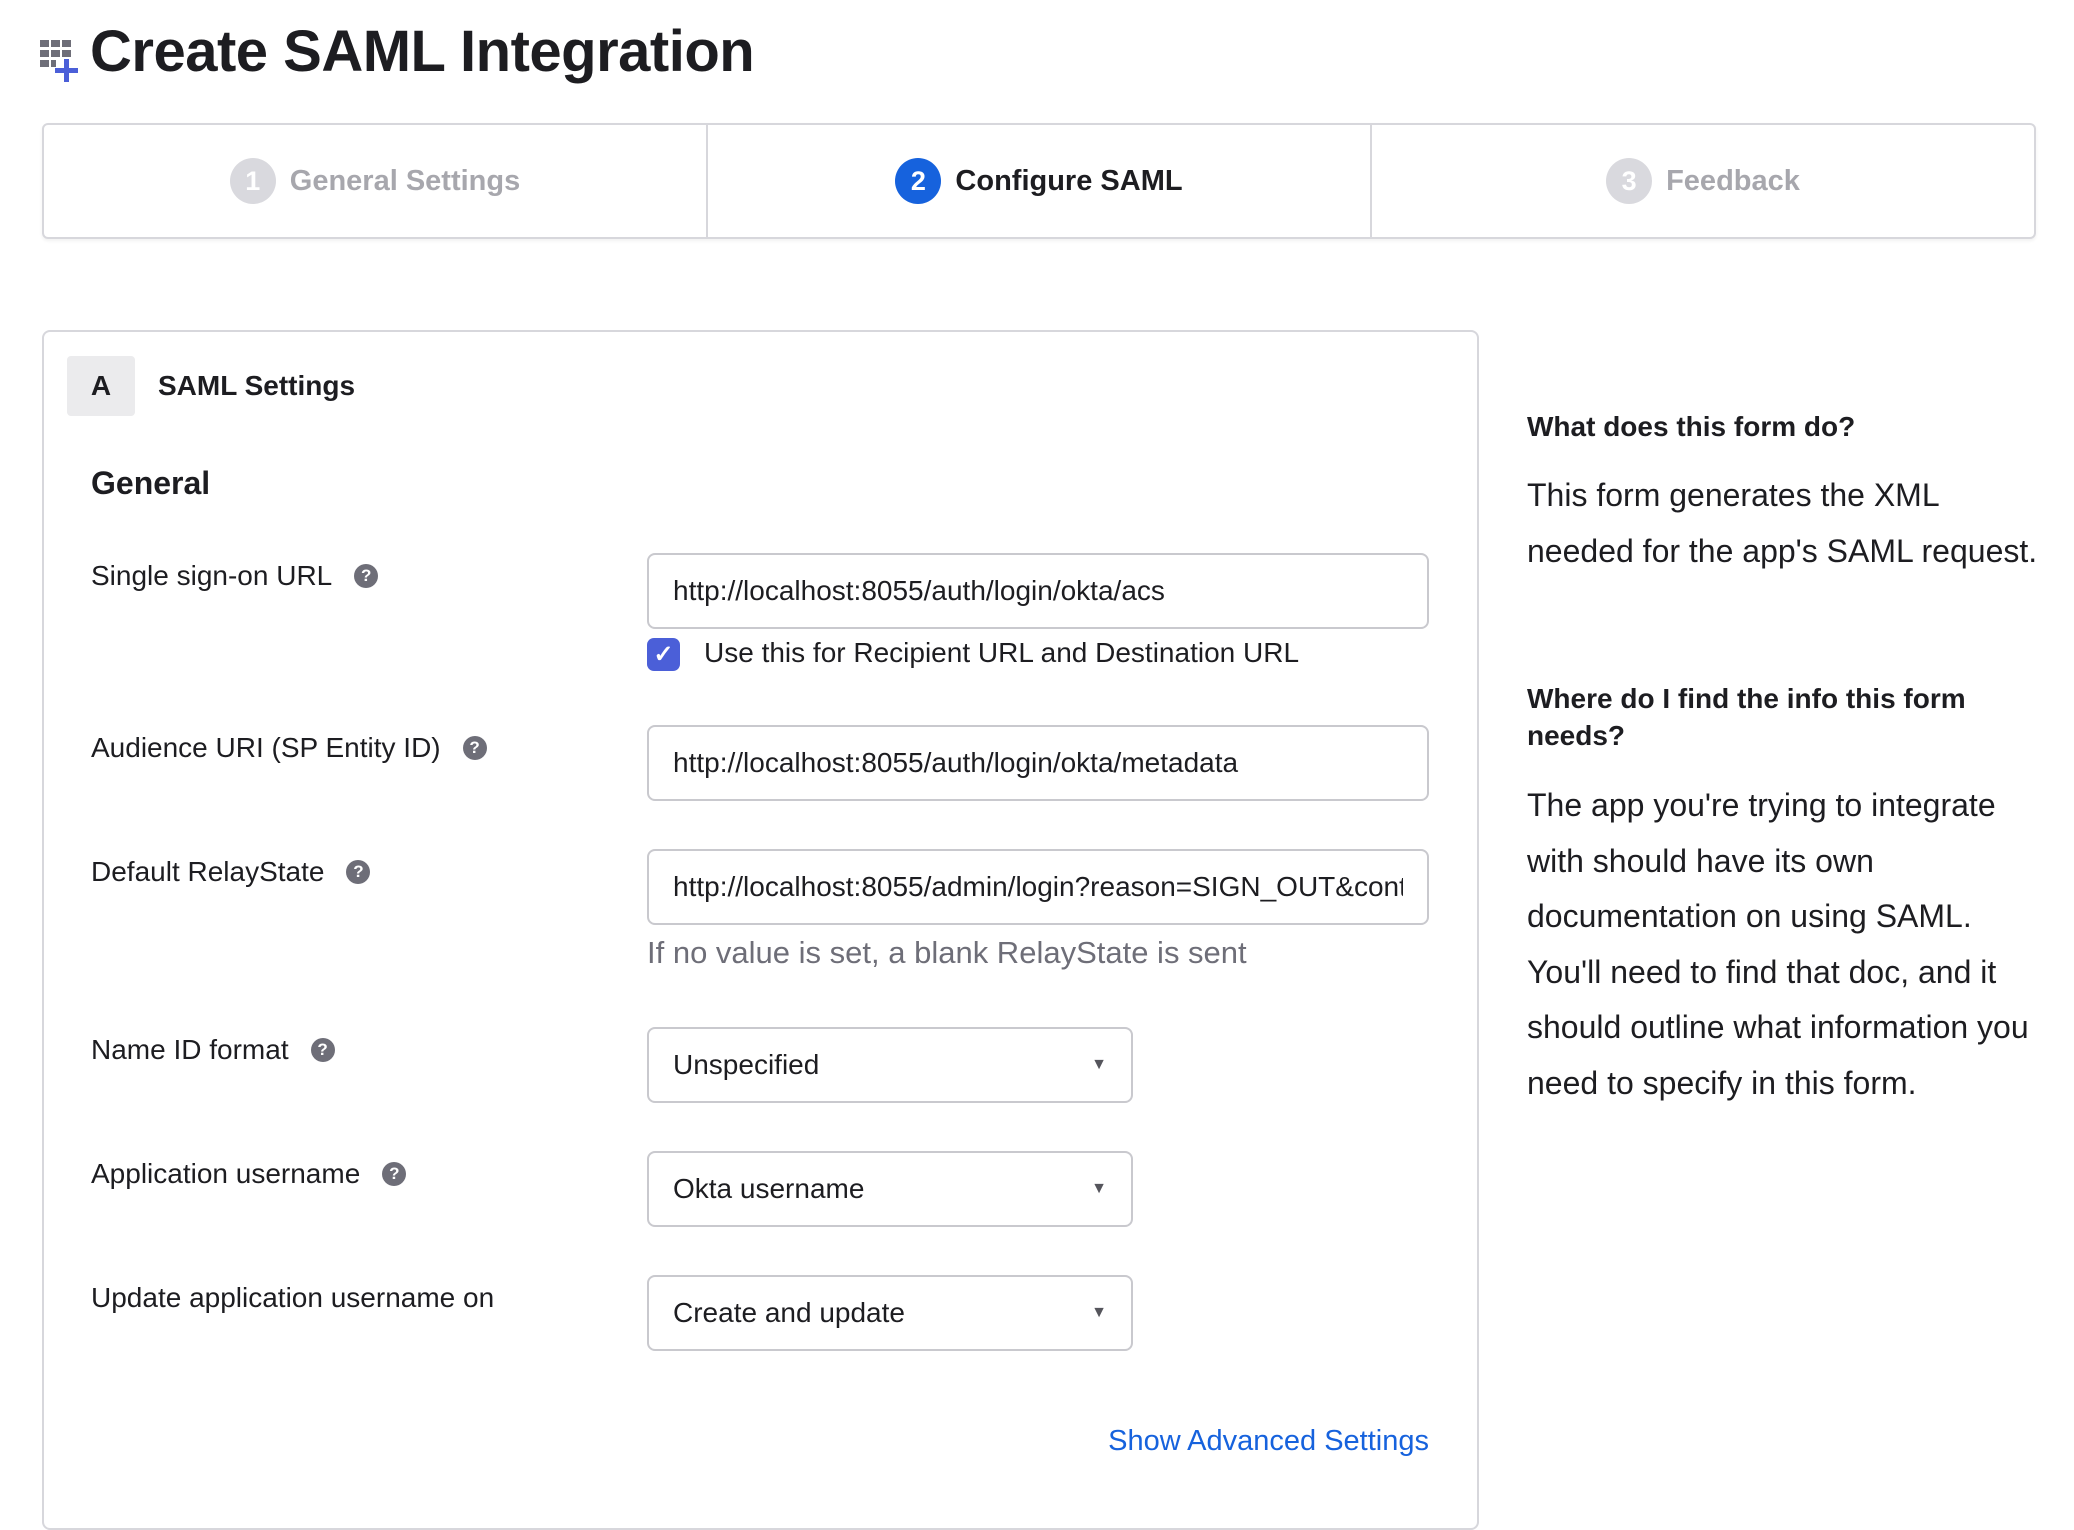 Image resolution: width=2074 pixels, height=1530 pixels. What do you see at coordinates (663, 654) in the screenshot?
I see `recipient-url-checkbox: ✓` at bounding box center [663, 654].